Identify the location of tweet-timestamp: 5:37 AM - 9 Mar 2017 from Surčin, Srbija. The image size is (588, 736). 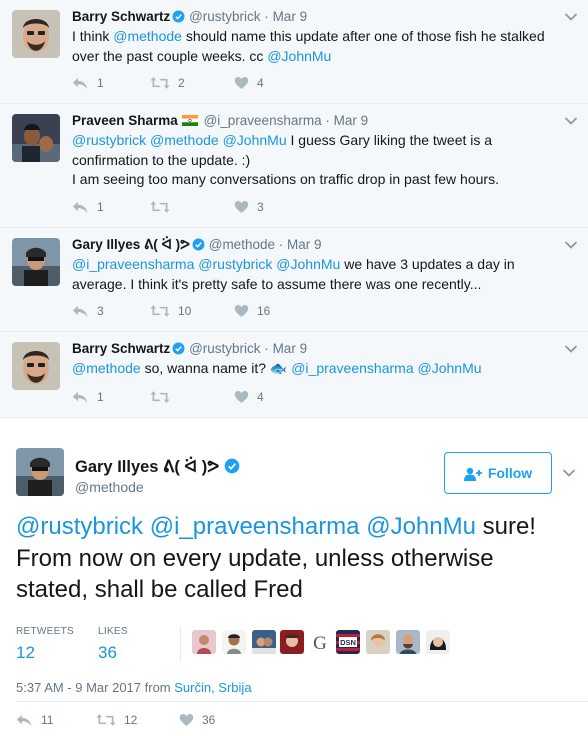
(134, 687).